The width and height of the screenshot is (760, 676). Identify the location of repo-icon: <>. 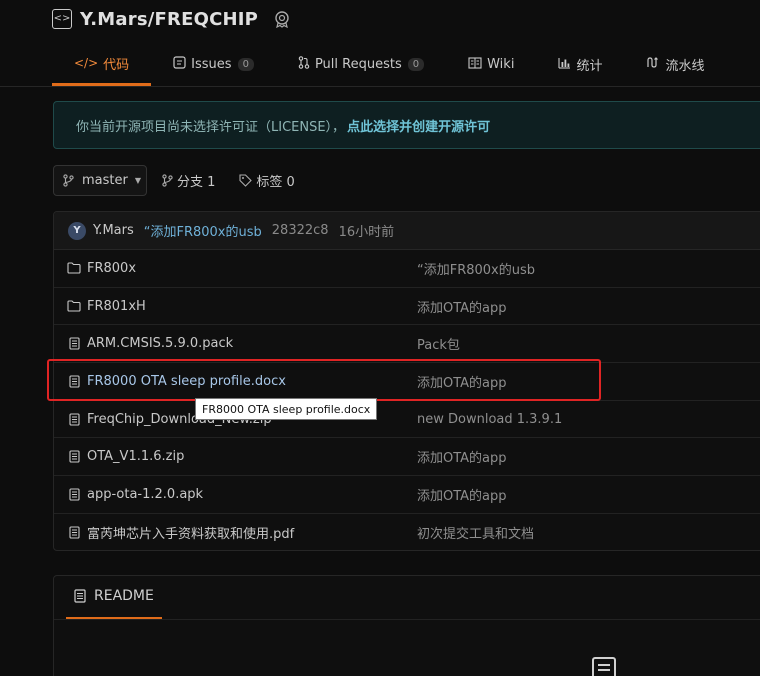
(62, 19).